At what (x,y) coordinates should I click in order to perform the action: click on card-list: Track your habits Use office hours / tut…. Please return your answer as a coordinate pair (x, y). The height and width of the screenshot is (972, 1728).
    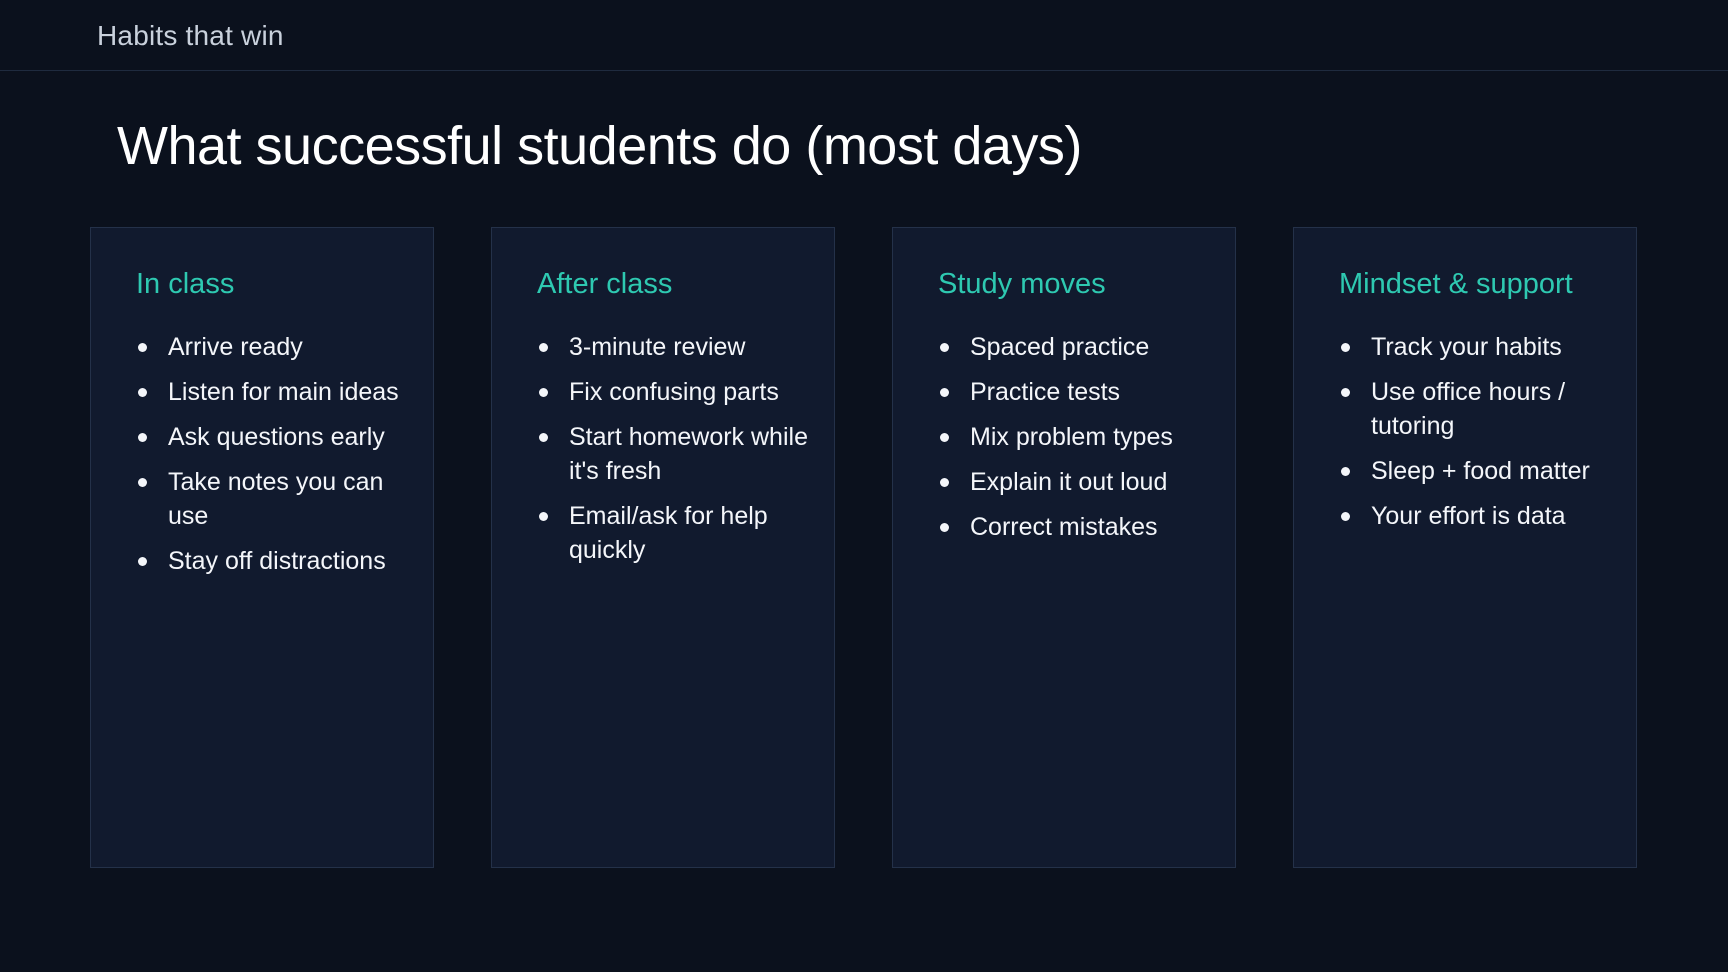
    Looking at the image, I should click on (1481, 437).